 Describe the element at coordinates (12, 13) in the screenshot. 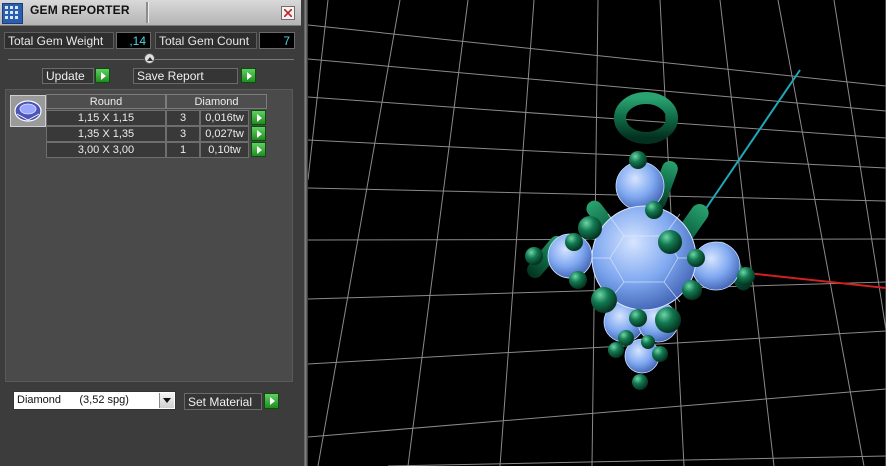

I see `app-grid-icon` at that location.